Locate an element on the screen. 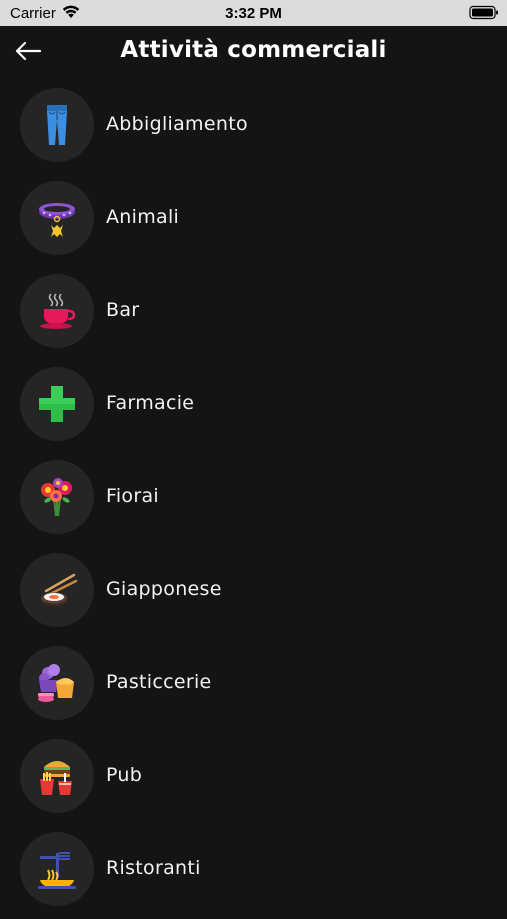  pasta-icon is located at coordinates (57, 870).